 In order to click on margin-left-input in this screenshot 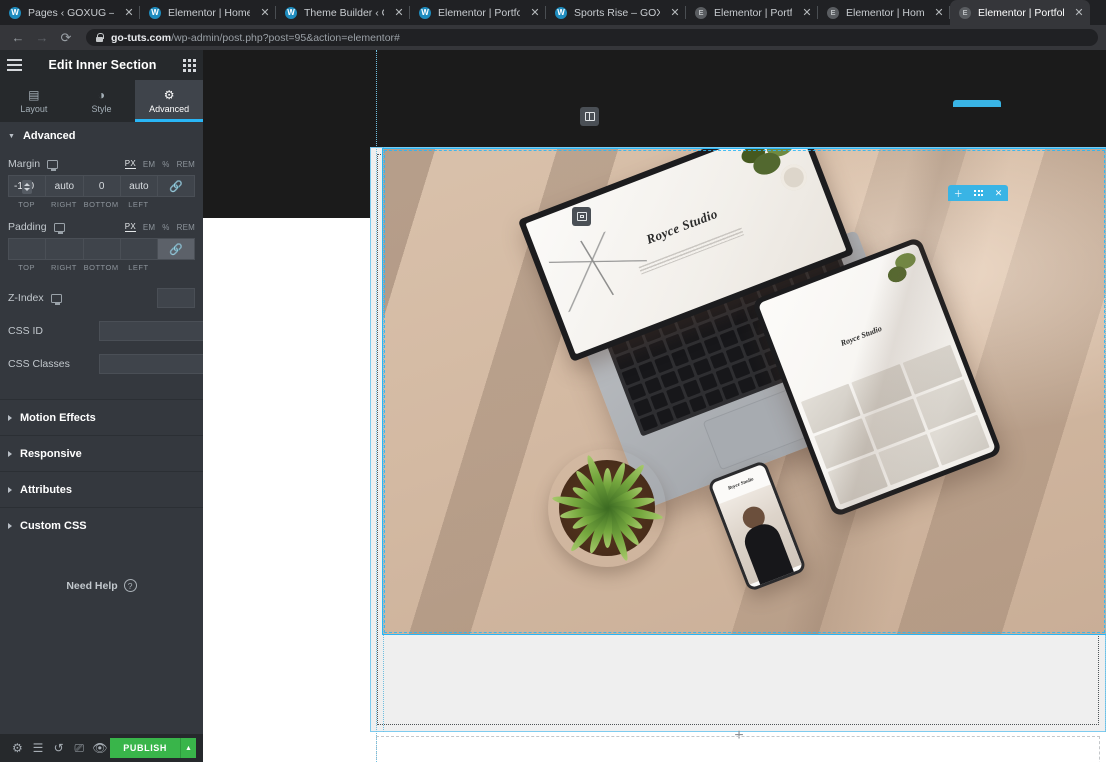, I will do `click(138, 186)`.